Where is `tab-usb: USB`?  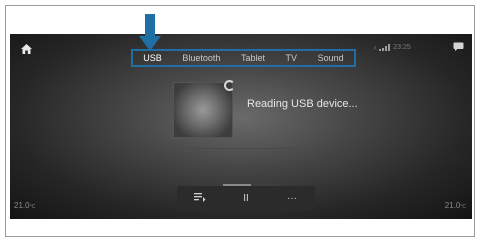
tab-usb: USB is located at coordinates (152, 58).